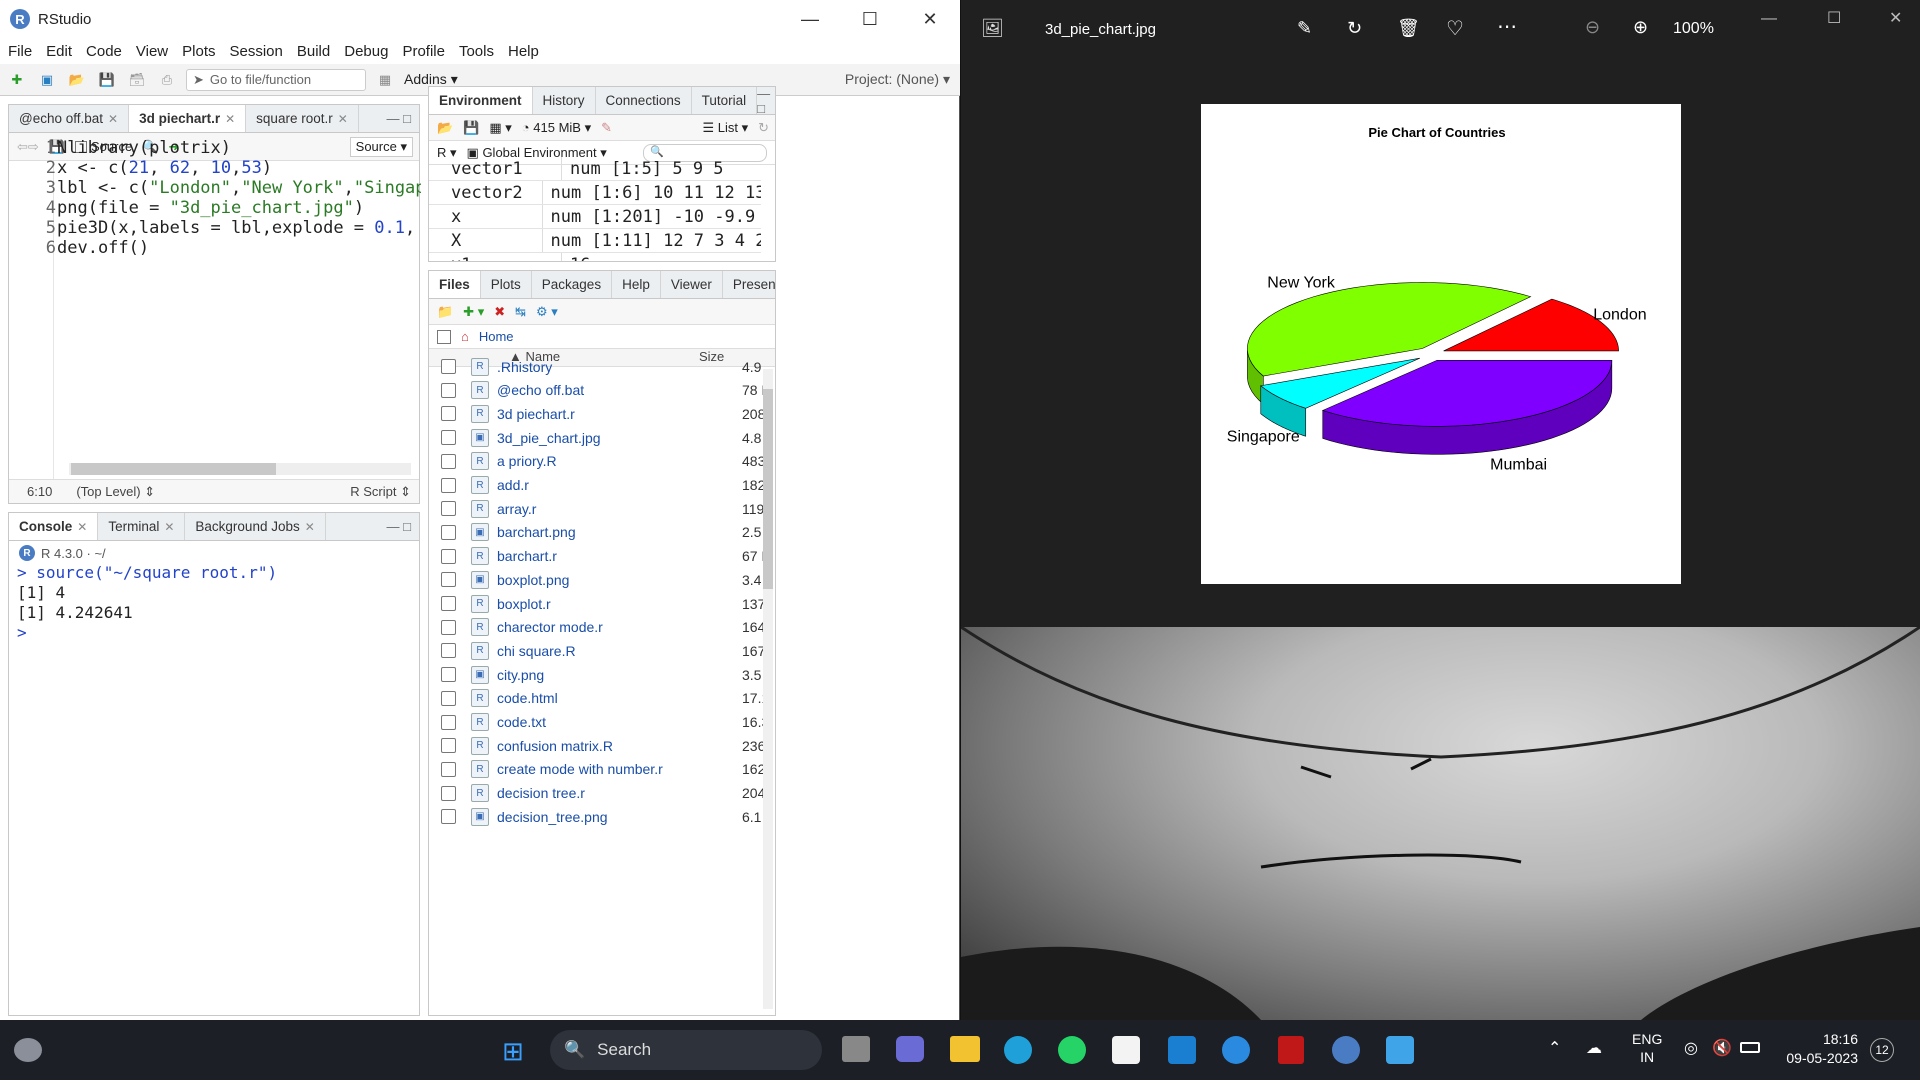 The image size is (1920, 1080). What do you see at coordinates (513, 1051) in the screenshot?
I see `windows-start-icon: ⊞` at bounding box center [513, 1051].